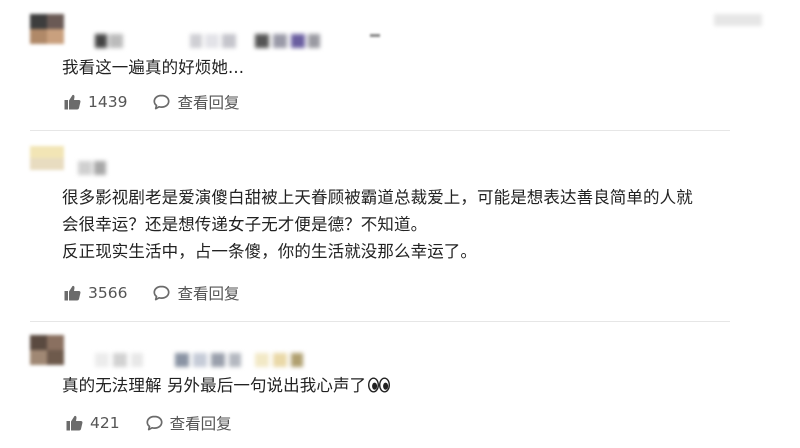 The height and width of the screenshot is (448, 800). Describe the element at coordinates (214, 385) in the screenshot. I see `comment-text-line: 真的无法理解 另外最后一句说出我心声了` at that location.